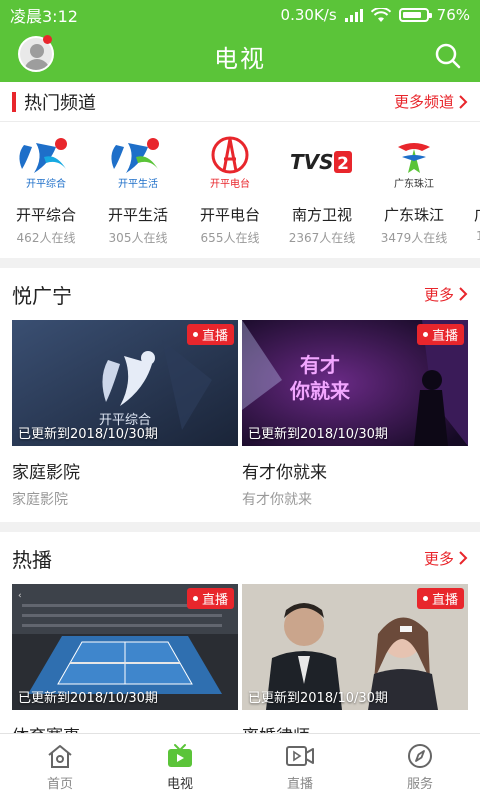 The image size is (480, 800). I want to click on channel-item: TVS 2 南方卫视 2367人在线, so click(322, 188).